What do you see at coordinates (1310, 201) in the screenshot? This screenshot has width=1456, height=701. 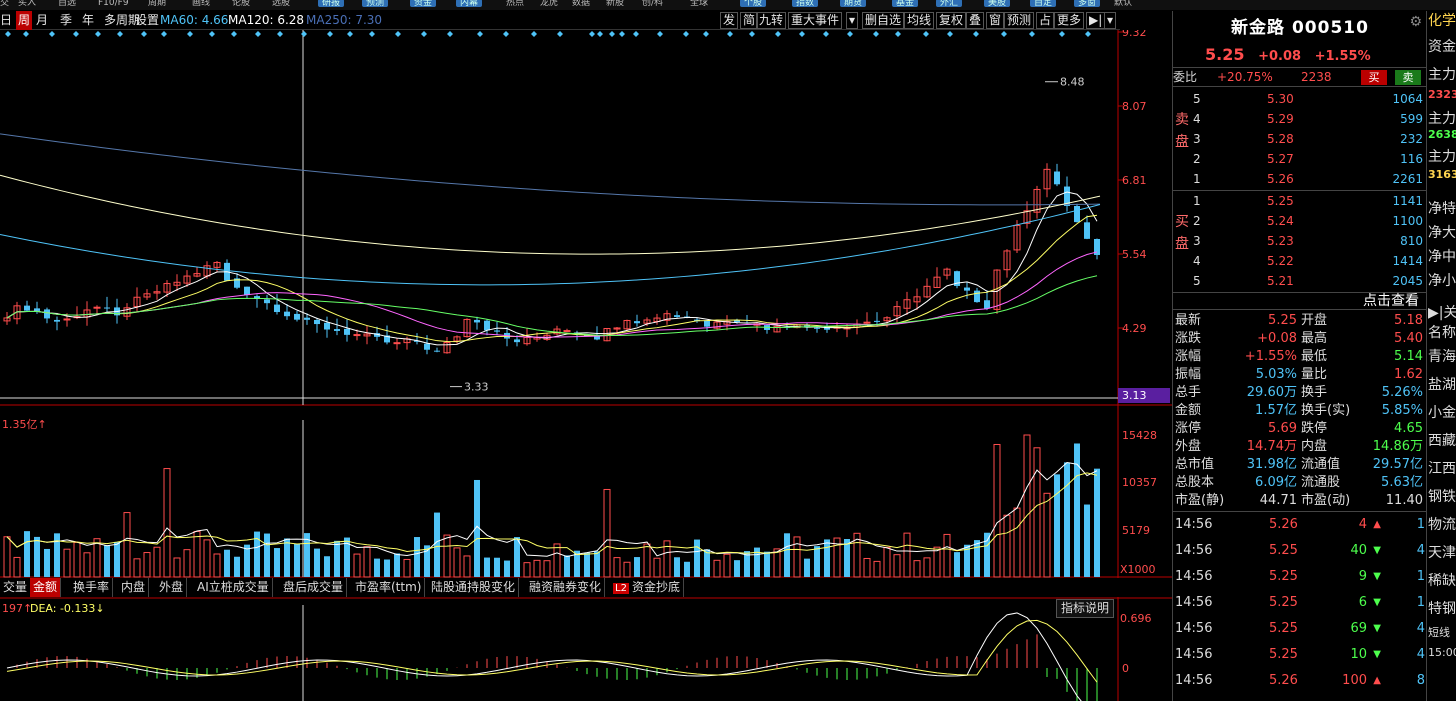 I see `bid-row: 1 5.25 1141` at bounding box center [1310, 201].